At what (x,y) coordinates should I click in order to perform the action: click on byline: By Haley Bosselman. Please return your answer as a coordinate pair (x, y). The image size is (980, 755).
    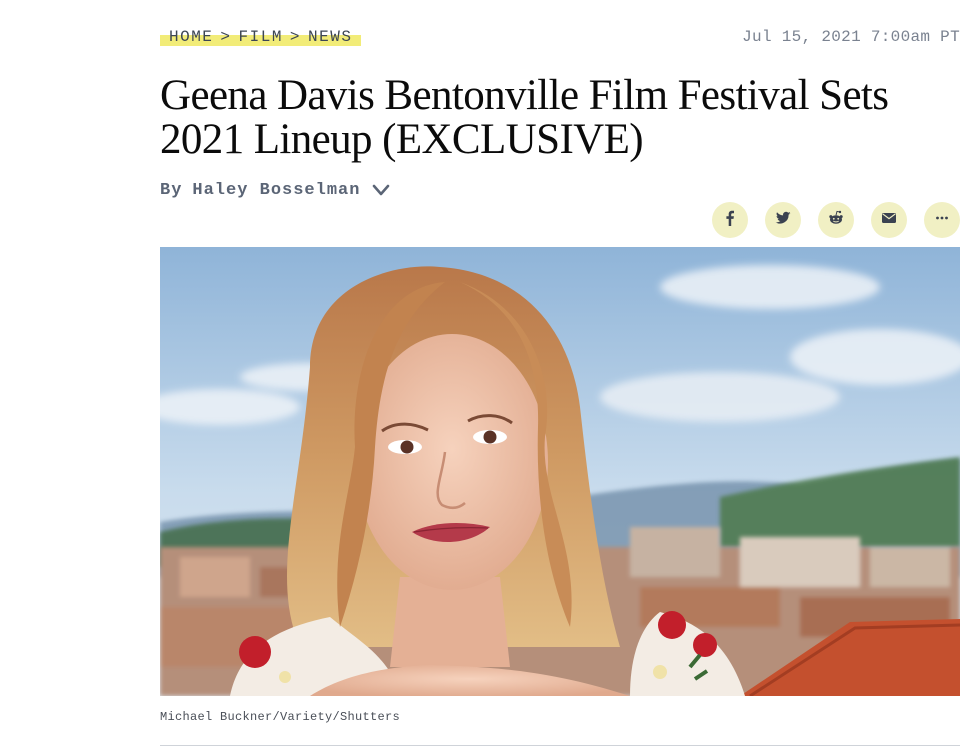
    Looking at the image, I should click on (275, 190).